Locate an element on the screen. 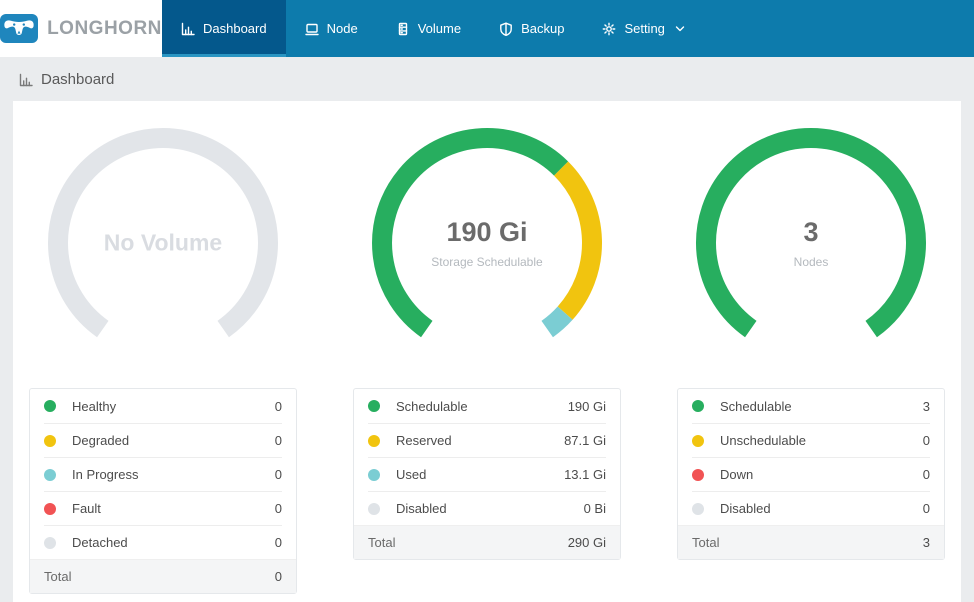  legend-row-value: 87.1 Gi is located at coordinates (585, 440).